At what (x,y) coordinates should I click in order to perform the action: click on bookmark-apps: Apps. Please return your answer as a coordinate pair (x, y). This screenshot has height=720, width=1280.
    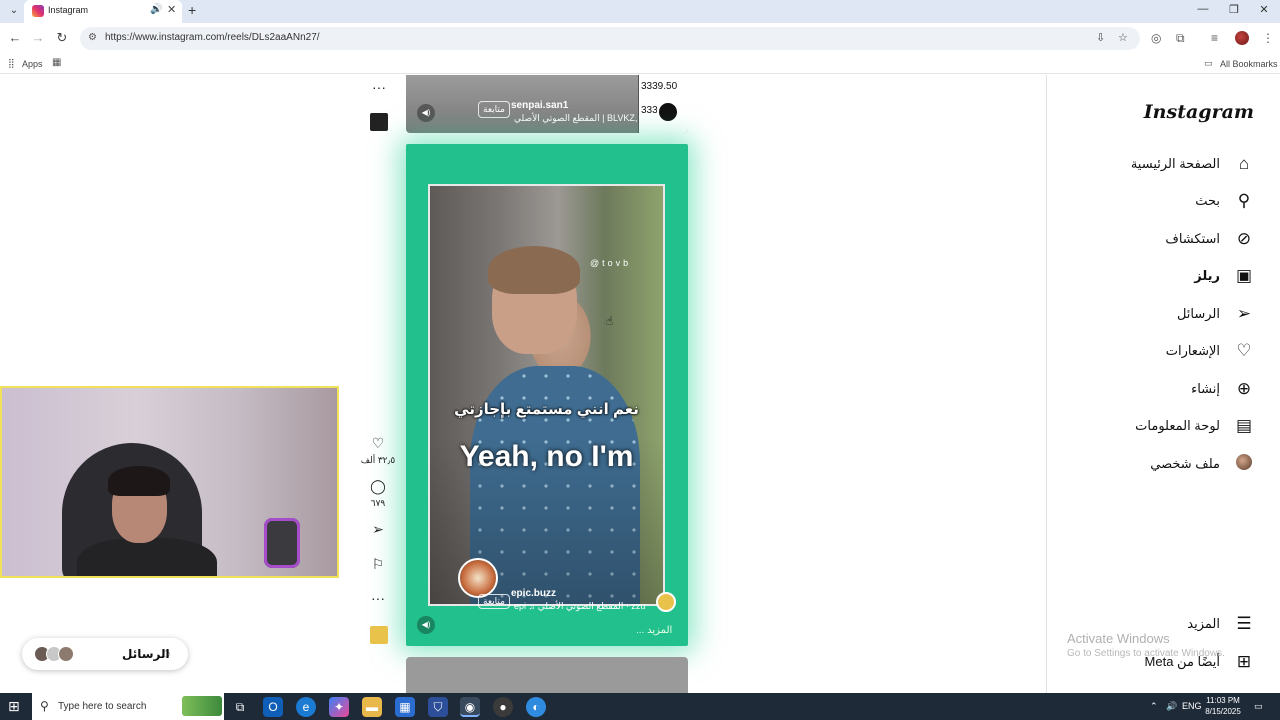
    Looking at the image, I should click on (32, 64).